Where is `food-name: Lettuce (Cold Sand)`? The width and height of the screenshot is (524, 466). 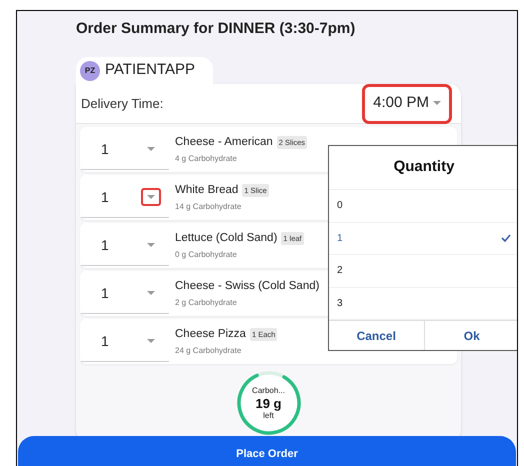
food-name: Lettuce (Cold Sand) is located at coordinates (226, 238).